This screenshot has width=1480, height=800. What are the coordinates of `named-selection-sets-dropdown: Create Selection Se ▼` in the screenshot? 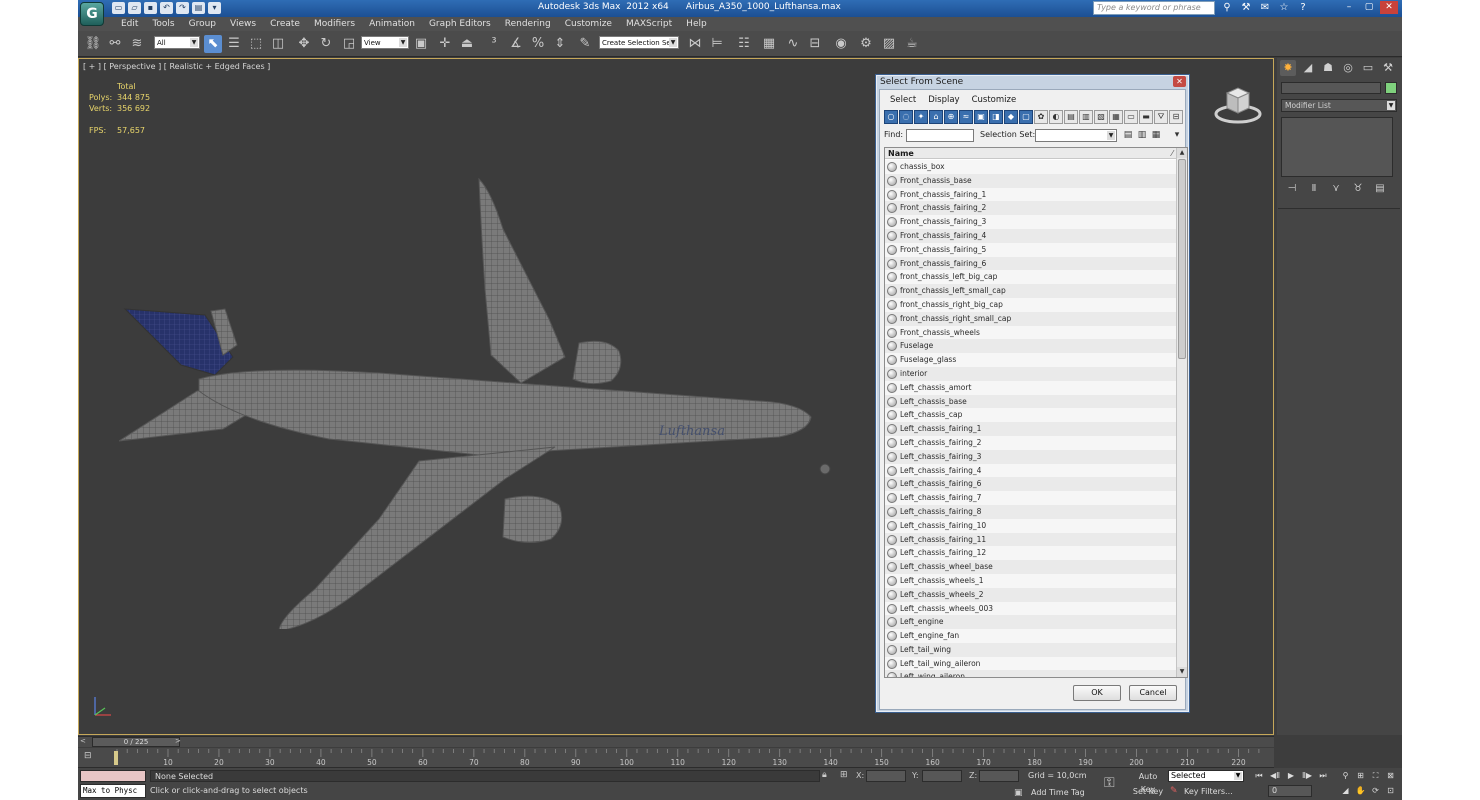 It's located at (639, 42).